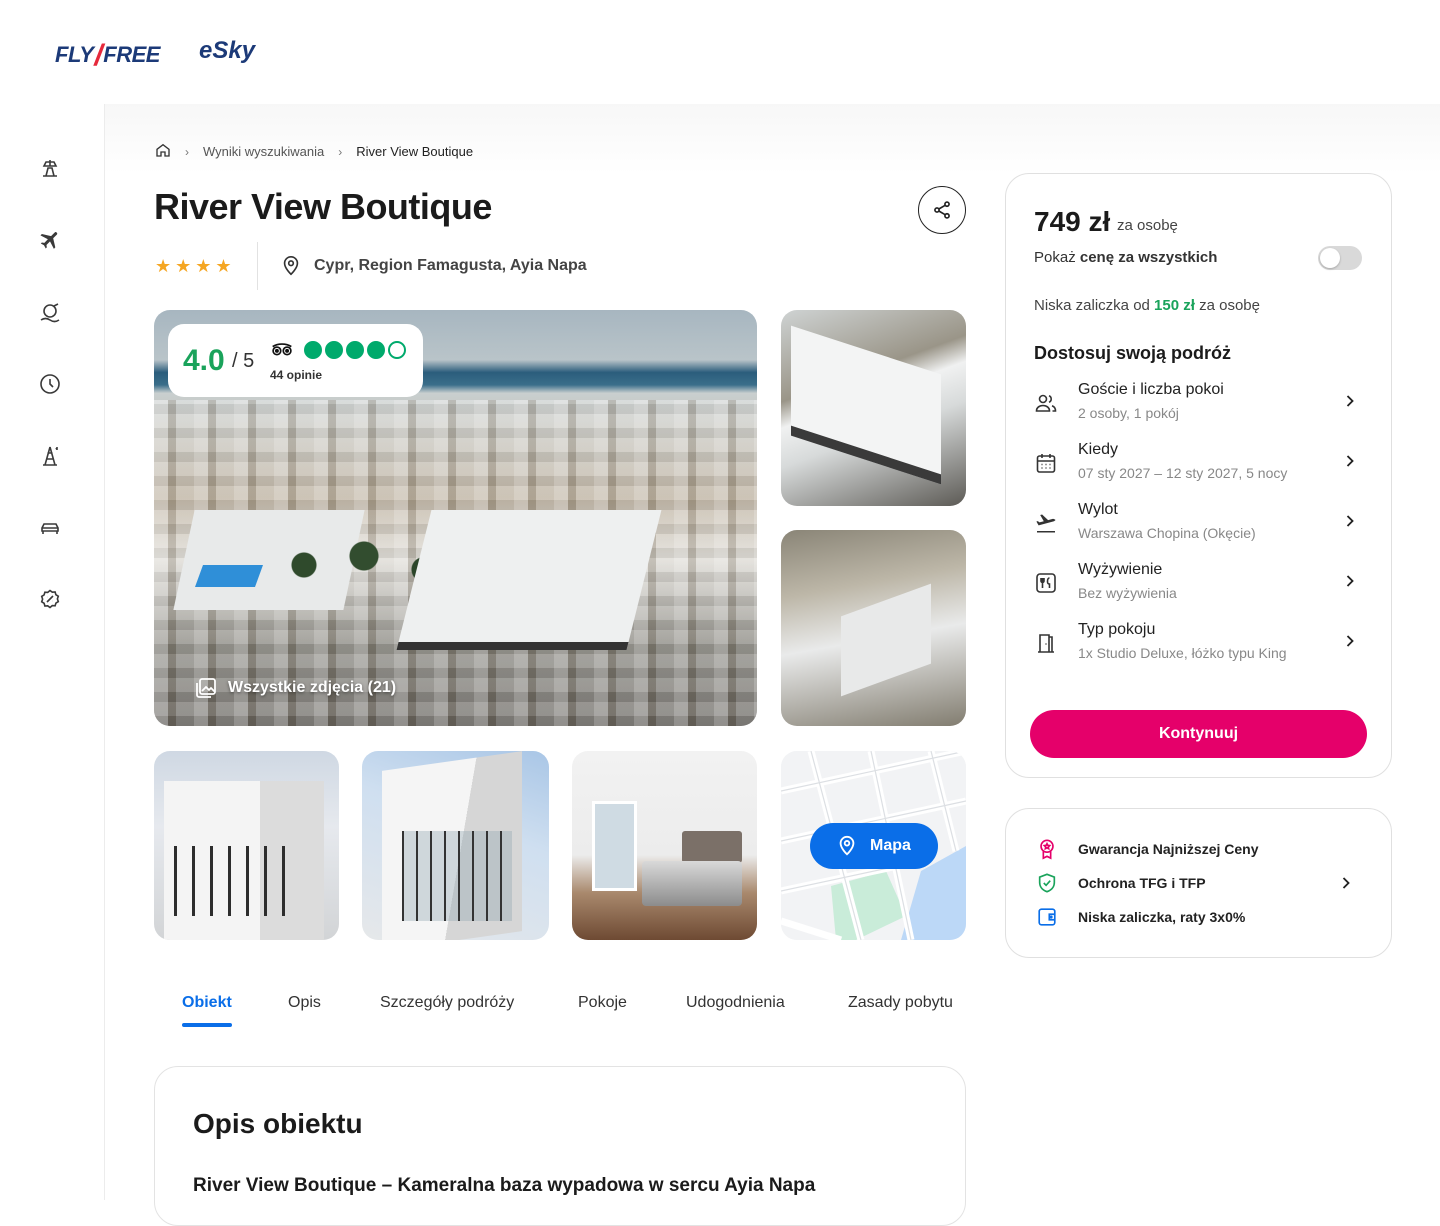 The width and height of the screenshot is (1440, 1226). I want to click on option-label: Kiedy, so click(1098, 449).